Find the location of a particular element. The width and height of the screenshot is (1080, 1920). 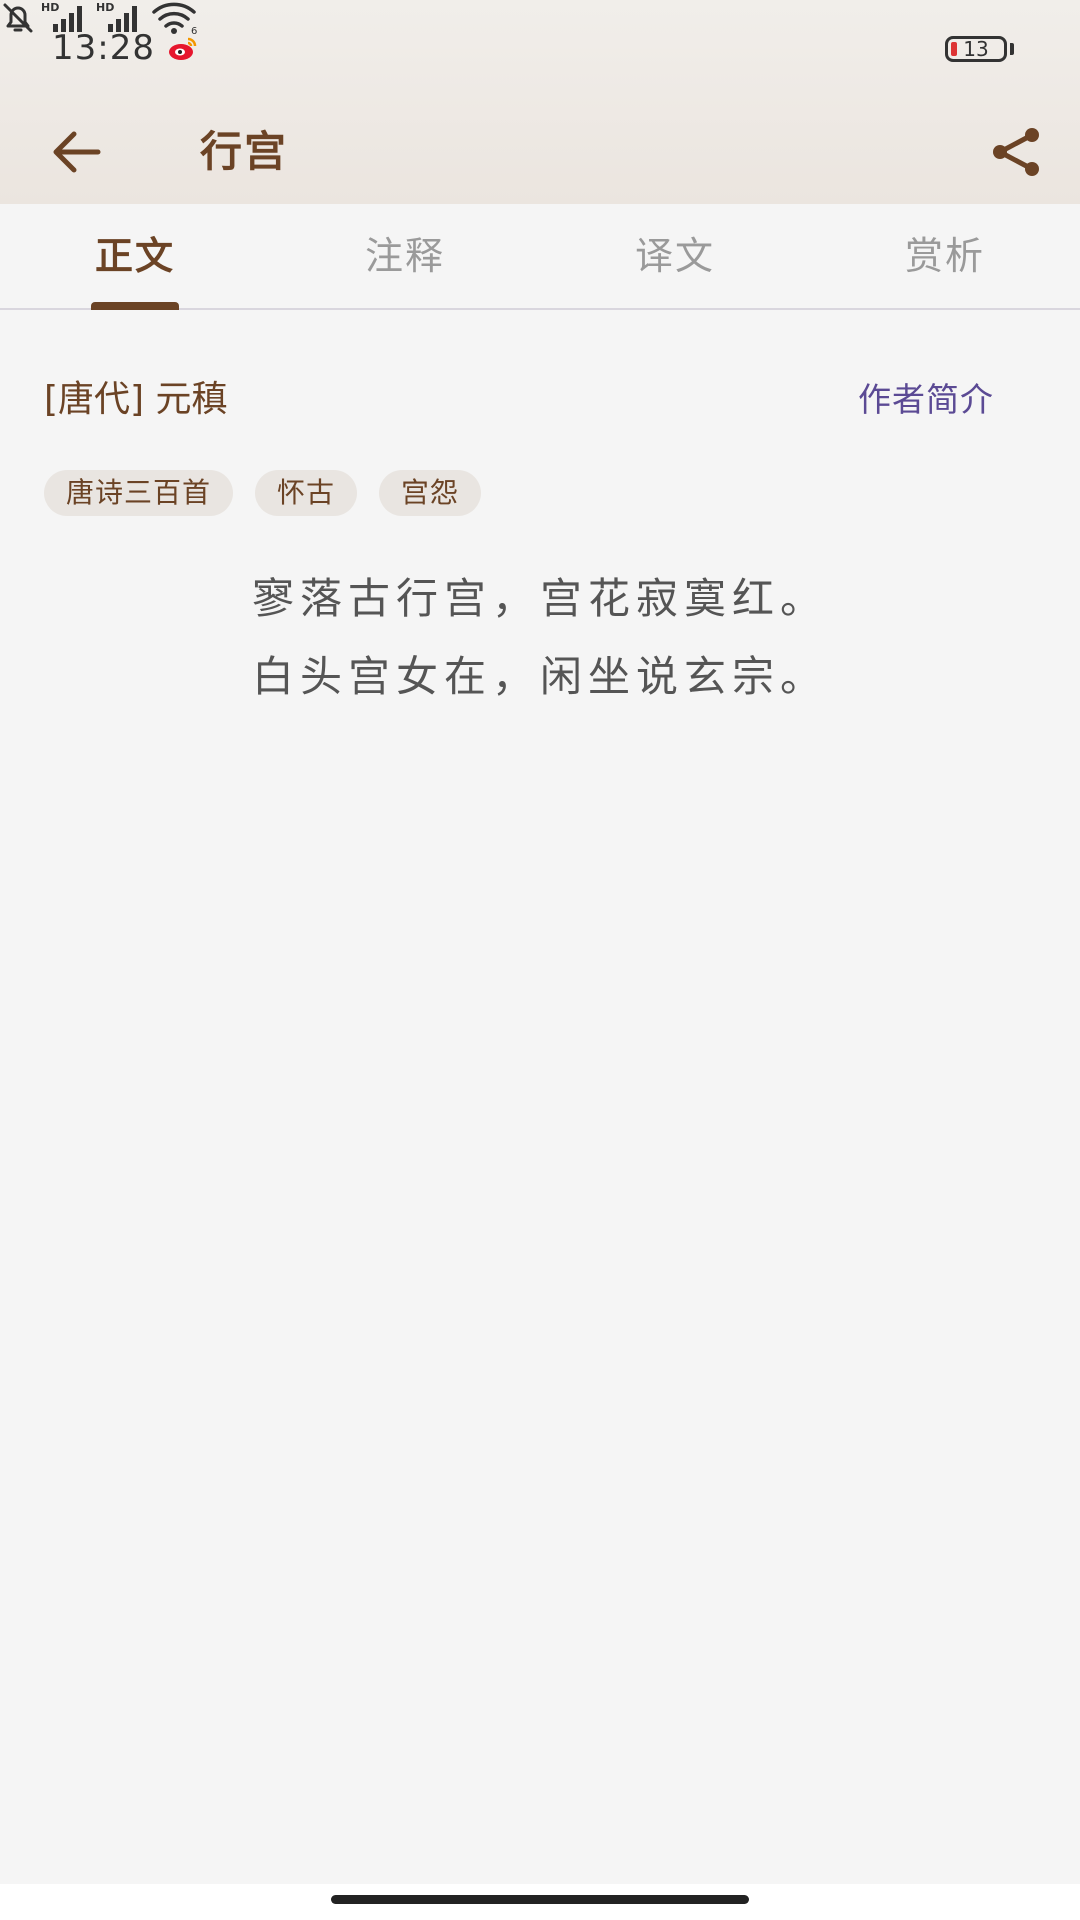

poem-line: 白头宫女在，闲坐说玄宗。 is located at coordinates (539, 676).